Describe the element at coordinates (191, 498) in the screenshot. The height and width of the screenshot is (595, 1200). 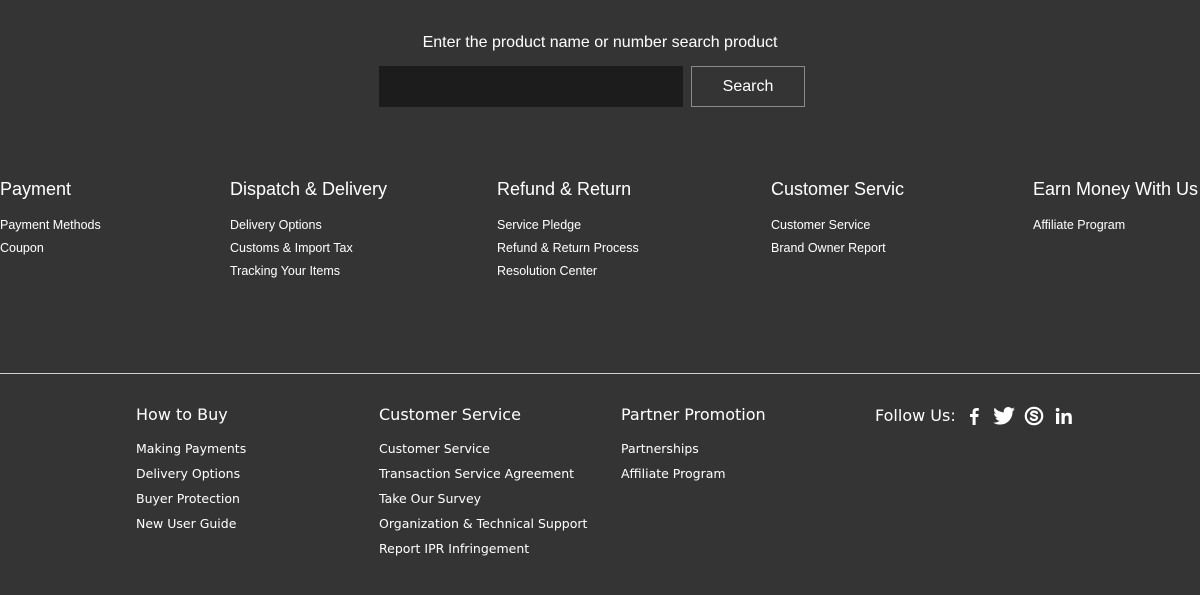
I see `link-buyer-protection: Buyer Protection` at that location.